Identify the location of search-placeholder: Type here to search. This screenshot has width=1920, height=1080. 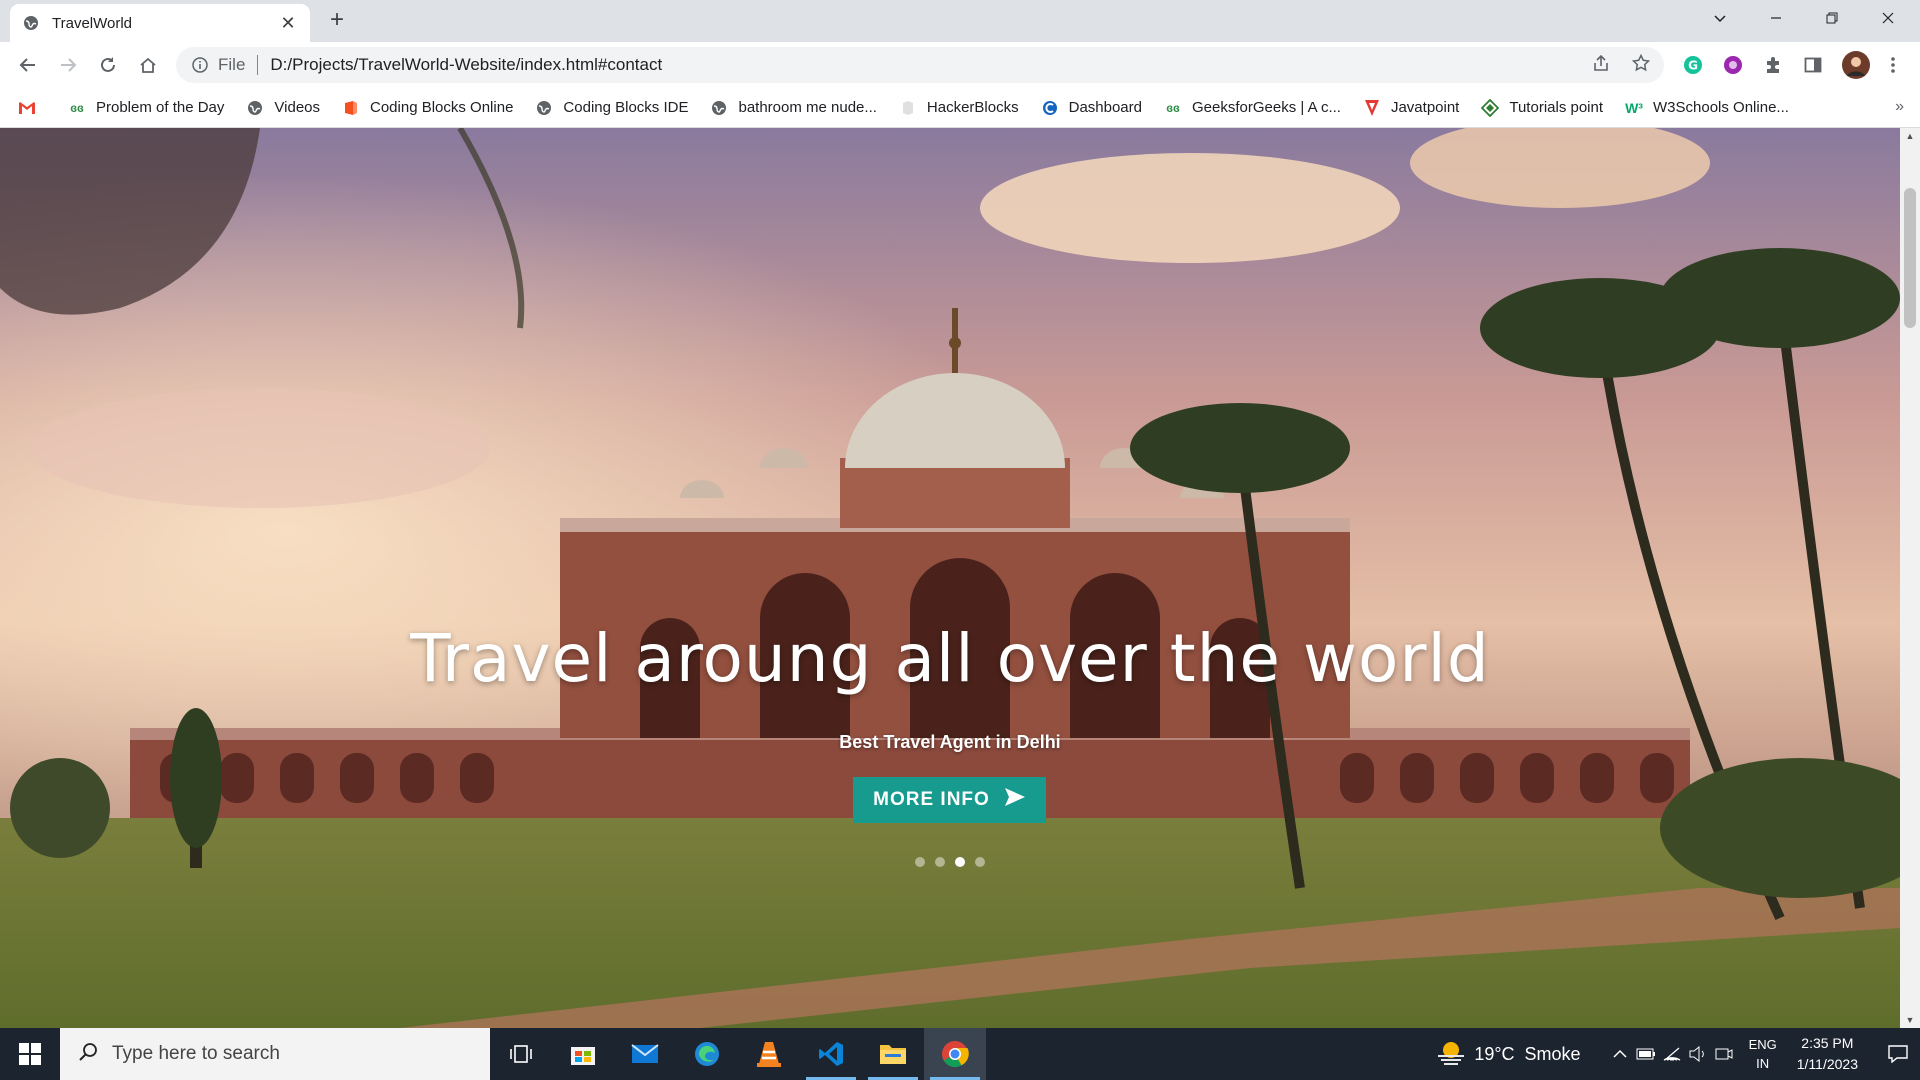
(196, 1053).